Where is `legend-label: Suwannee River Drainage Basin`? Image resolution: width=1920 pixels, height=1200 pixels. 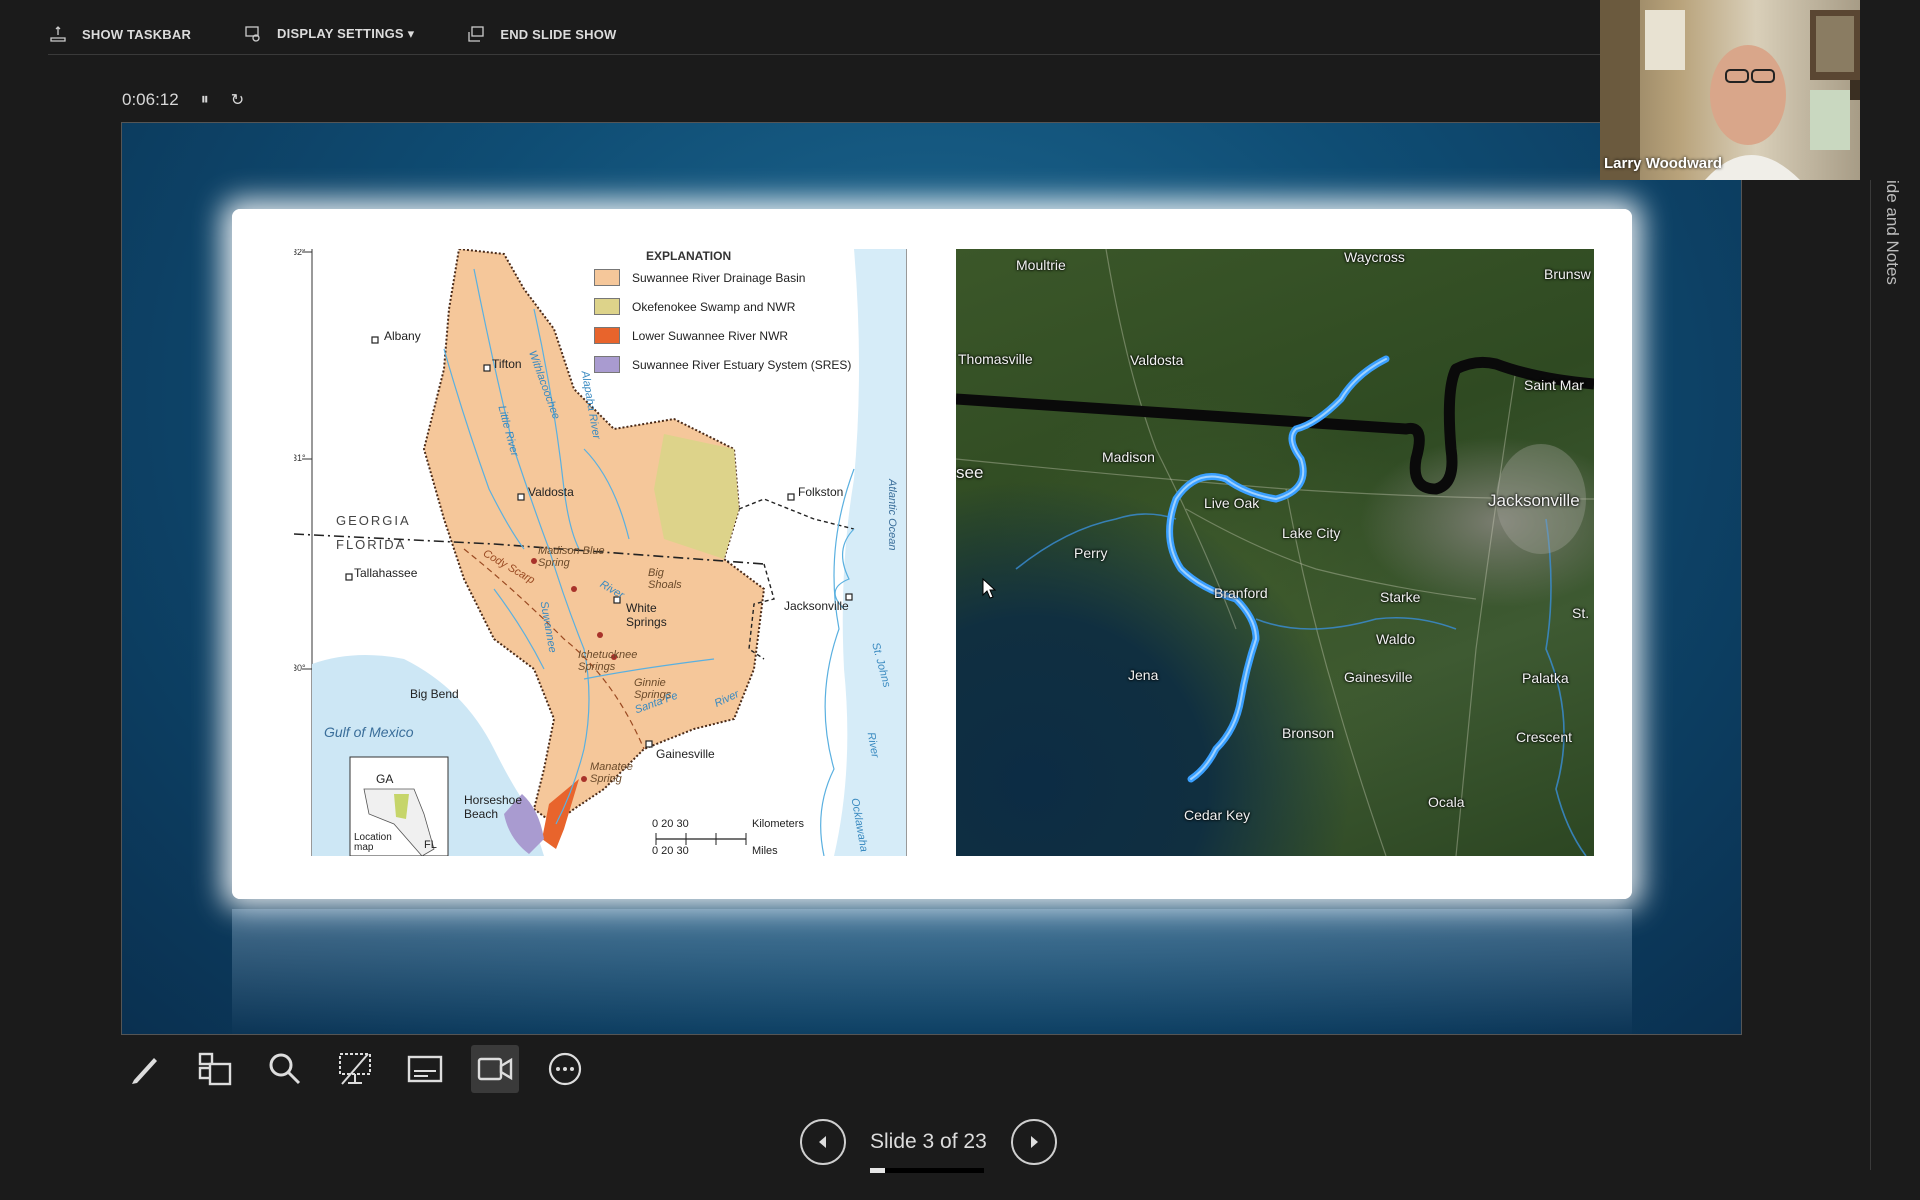 legend-label: Suwannee River Drainage Basin is located at coordinates (719, 277).